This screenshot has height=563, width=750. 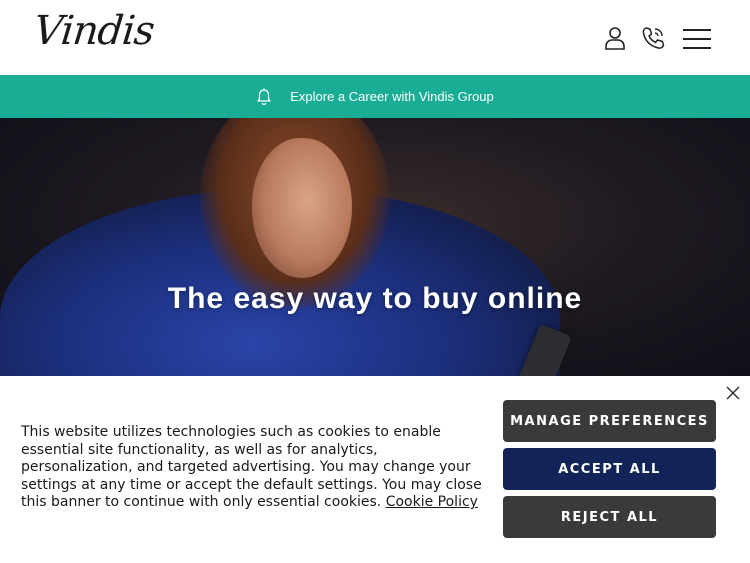 I want to click on close-icon, so click(x=733, y=393).